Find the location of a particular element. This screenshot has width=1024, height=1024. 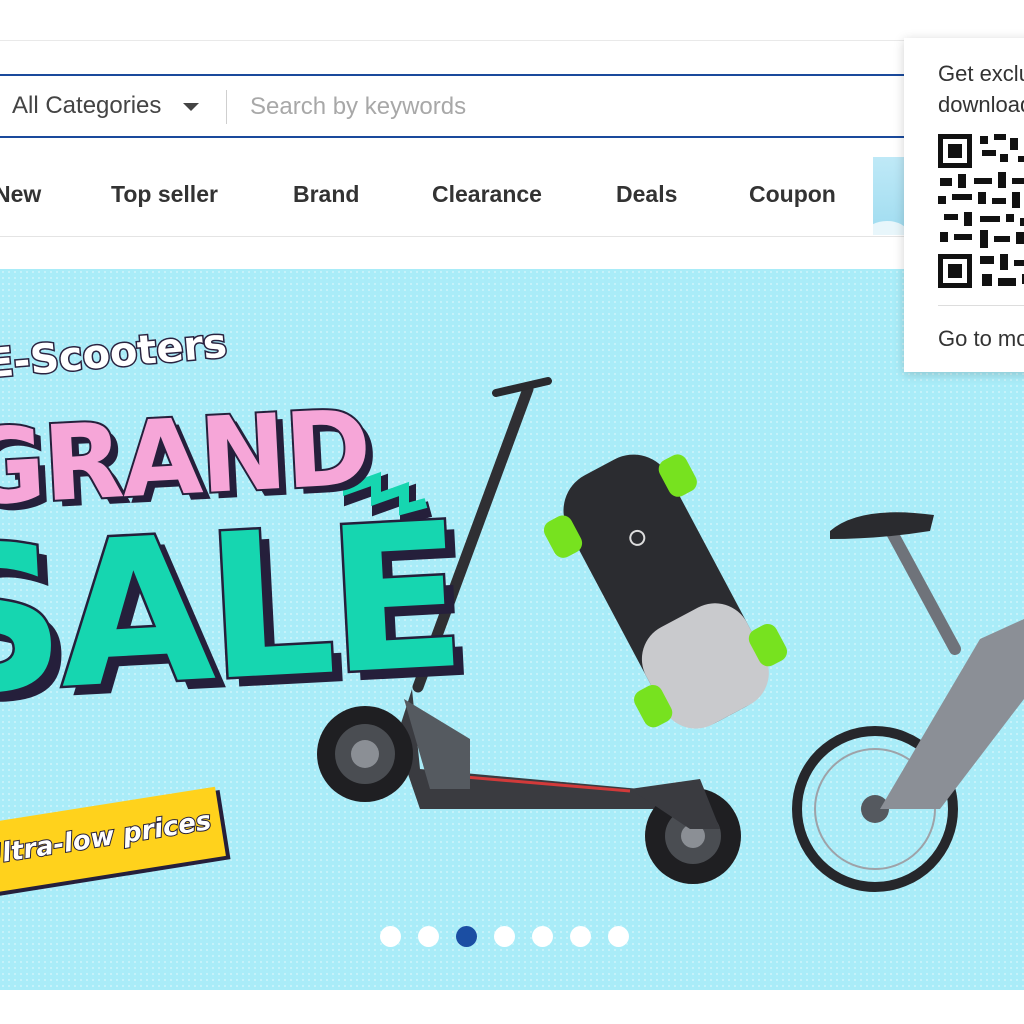

search-bar: All Categories is located at coordinates (512, 106).